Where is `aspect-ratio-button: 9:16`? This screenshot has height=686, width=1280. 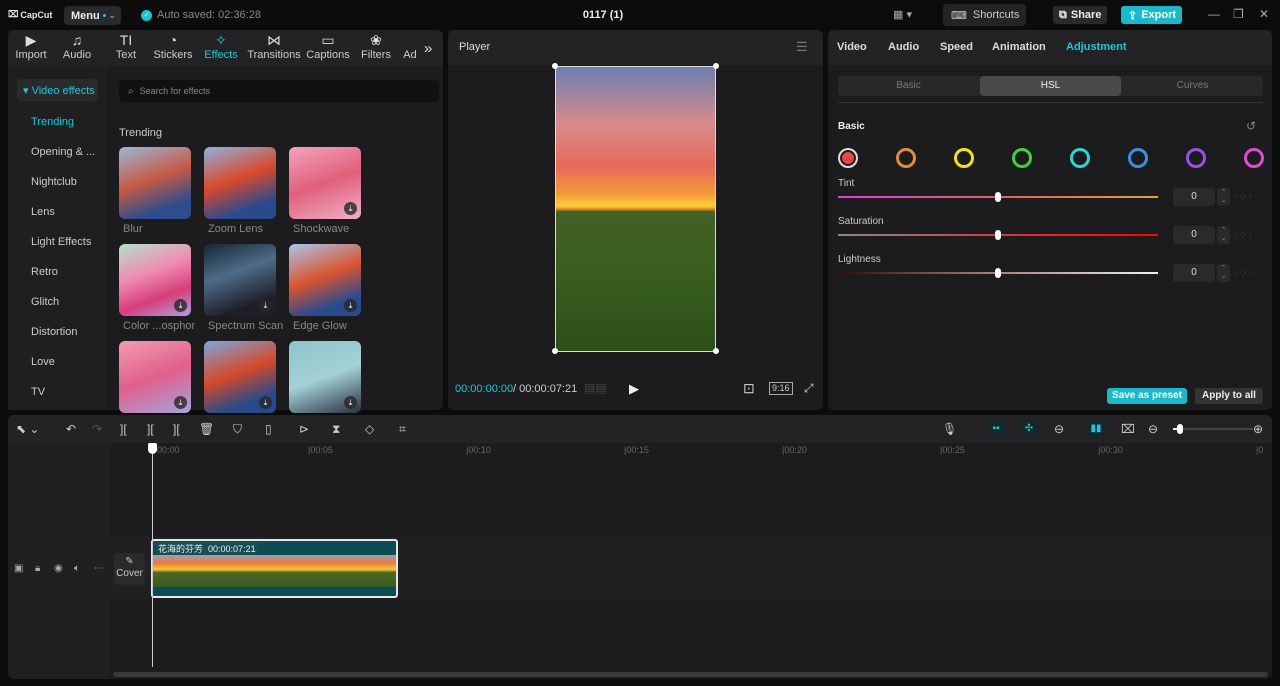 aspect-ratio-button: 9:16 is located at coordinates (781, 388).